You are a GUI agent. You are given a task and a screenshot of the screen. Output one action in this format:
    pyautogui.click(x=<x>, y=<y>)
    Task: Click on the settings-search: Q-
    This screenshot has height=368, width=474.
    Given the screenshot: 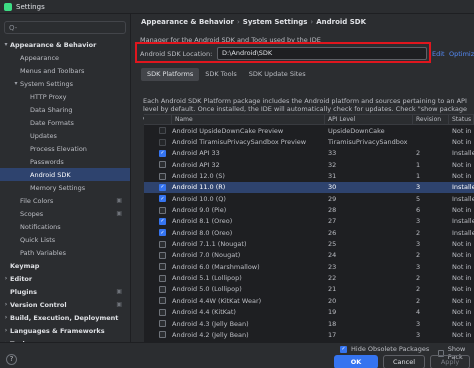 What is the action you would take?
    pyautogui.click(x=65, y=27)
    